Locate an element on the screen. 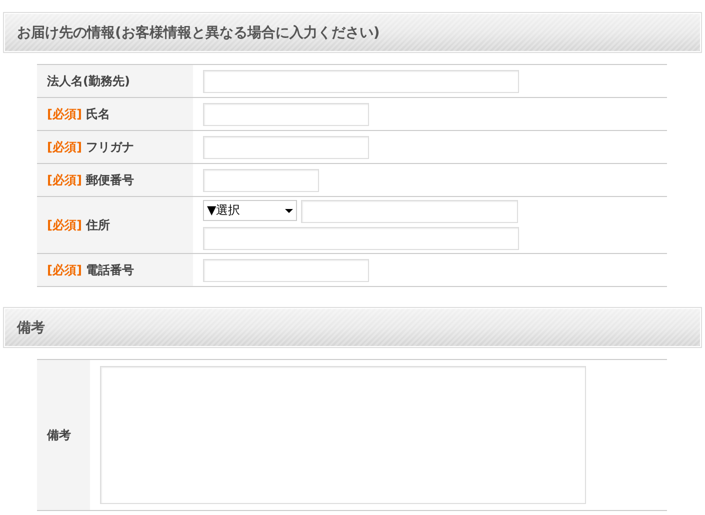  field-label: 氏名 is located at coordinates (98, 114).